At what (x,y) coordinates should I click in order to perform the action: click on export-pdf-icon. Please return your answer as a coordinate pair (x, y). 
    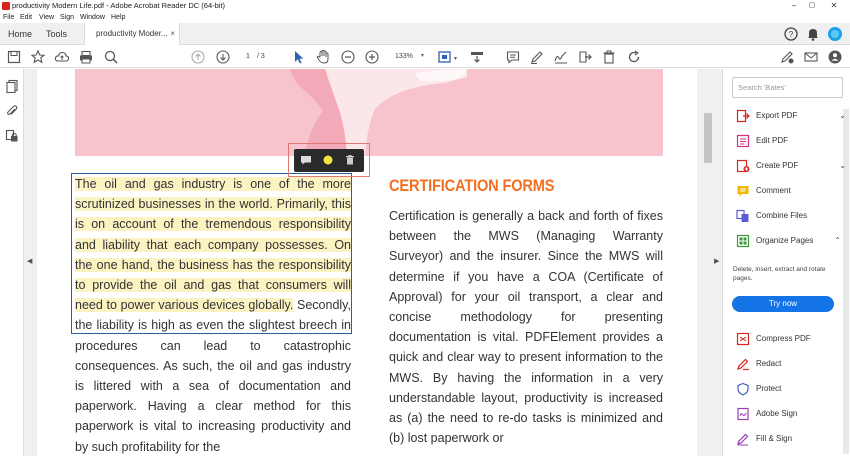
    Looking at the image, I should click on (743, 116).